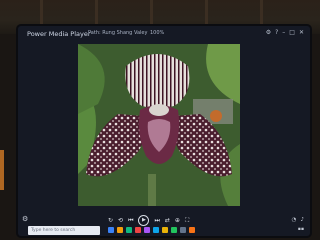 This screenshot has height=240, width=320. Describe the element at coordinates (156, 221) in the screenshot. I see `next-icon: ⏭` at that location.